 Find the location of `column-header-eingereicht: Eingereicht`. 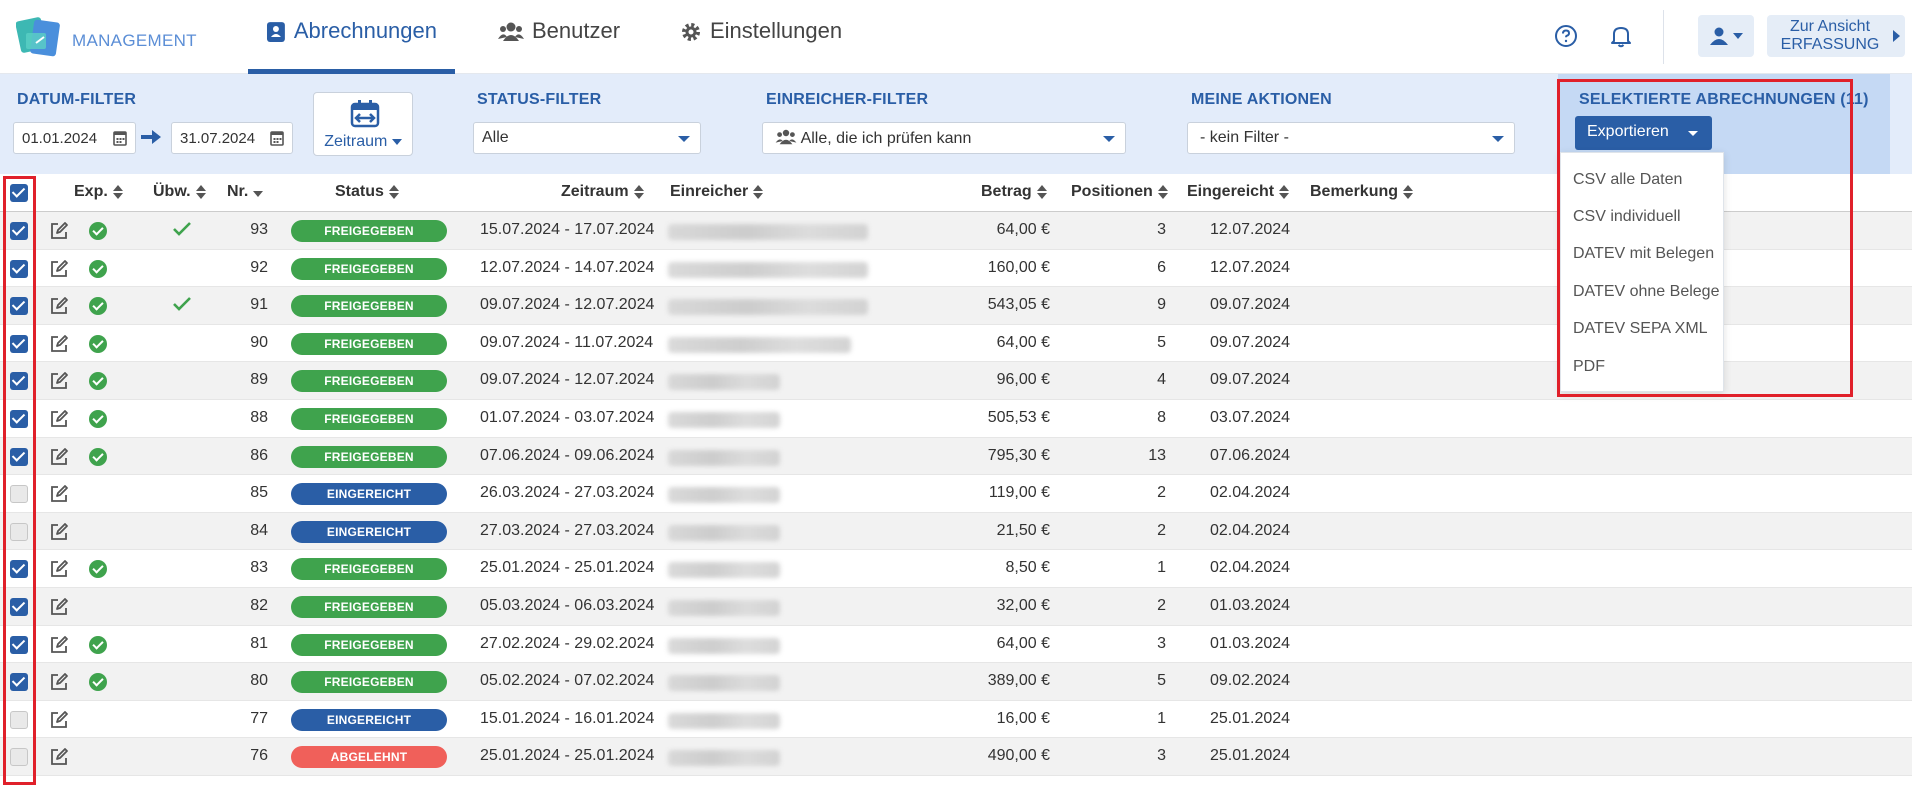

column-header-eingereicht: Eingereicht is located at coordinates (1238, 192).